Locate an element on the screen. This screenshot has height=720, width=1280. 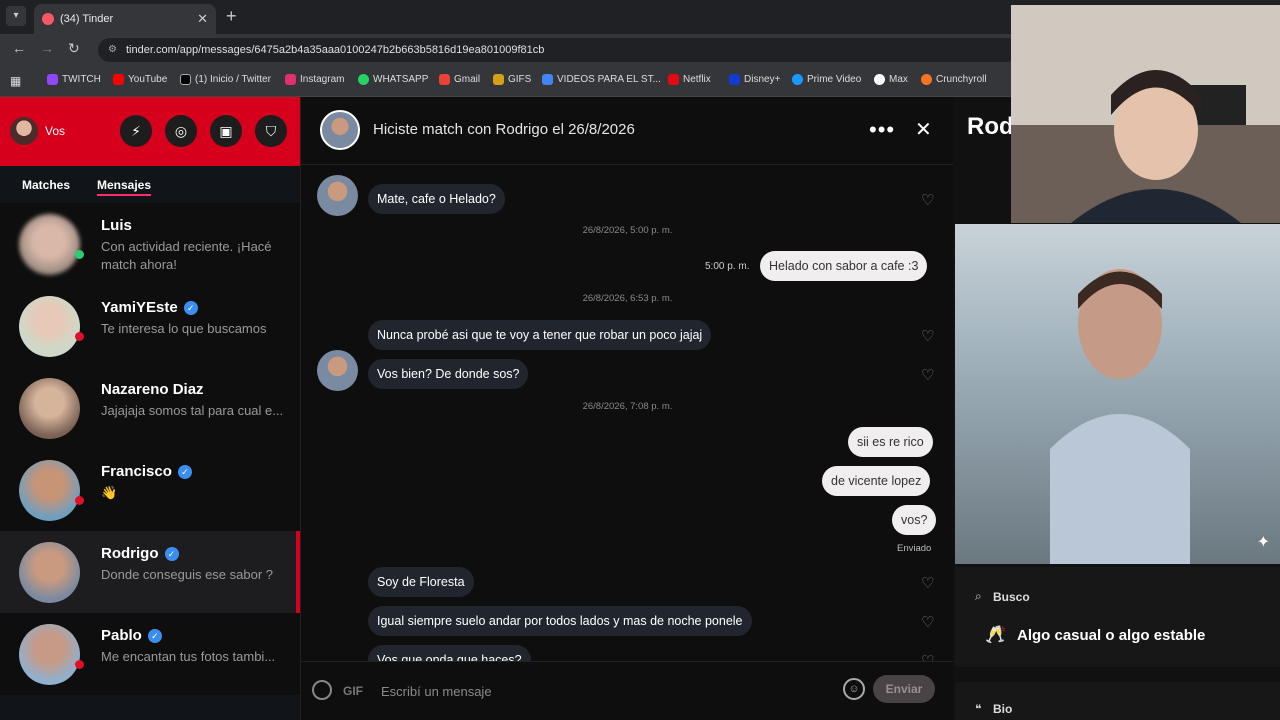
bookmark-netflix: Netflix is located at coordinates (689, 79).